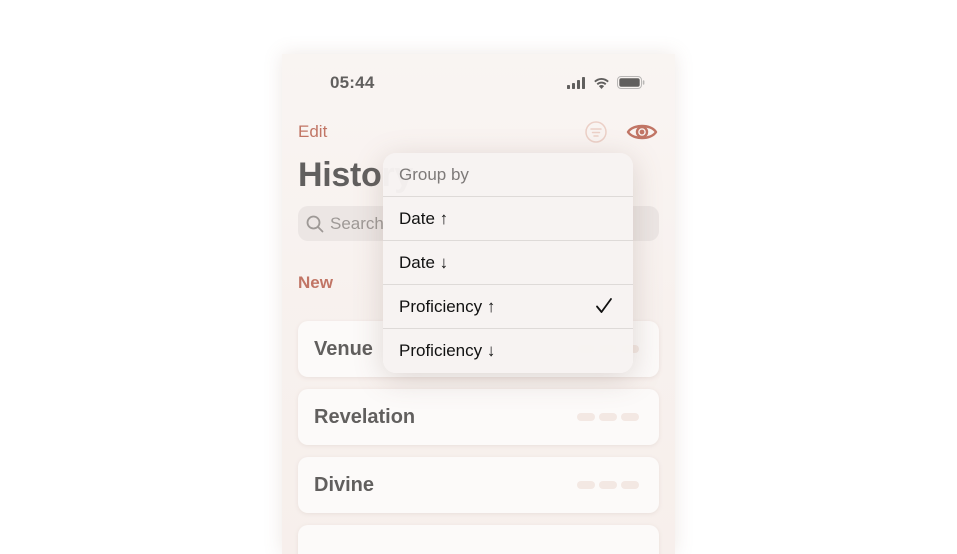 The image size is (957, 554). I want to click on menu-item-date-desc: Date ↓, so click(508, 263).